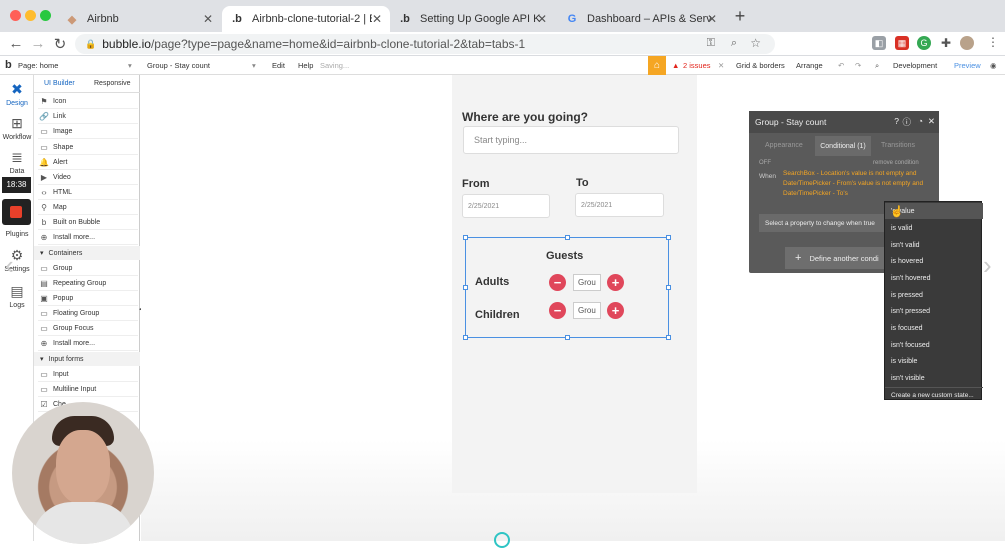 This screenshot has width=1005, height=548. Describe the element at coordinates (88, 268) in the screenshot. I see `palette-item-group: ▭ Group` at that location.